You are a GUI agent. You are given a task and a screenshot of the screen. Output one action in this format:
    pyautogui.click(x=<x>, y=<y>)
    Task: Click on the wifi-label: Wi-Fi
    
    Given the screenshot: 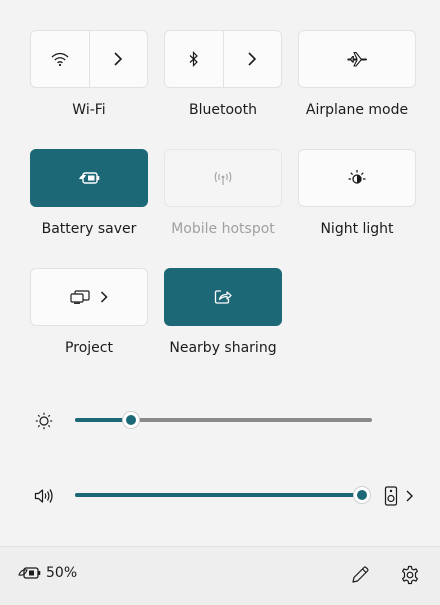 What is the action you would take?
    pyautogui.click(x=89, y=110)
    